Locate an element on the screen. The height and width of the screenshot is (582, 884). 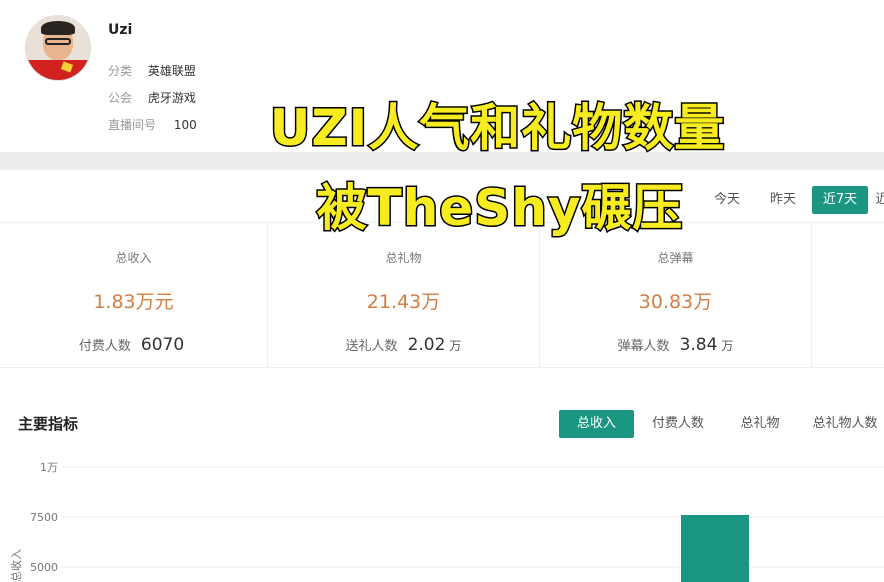
tab-paying-users: 付费人数 is located at coordinates (678, 424).